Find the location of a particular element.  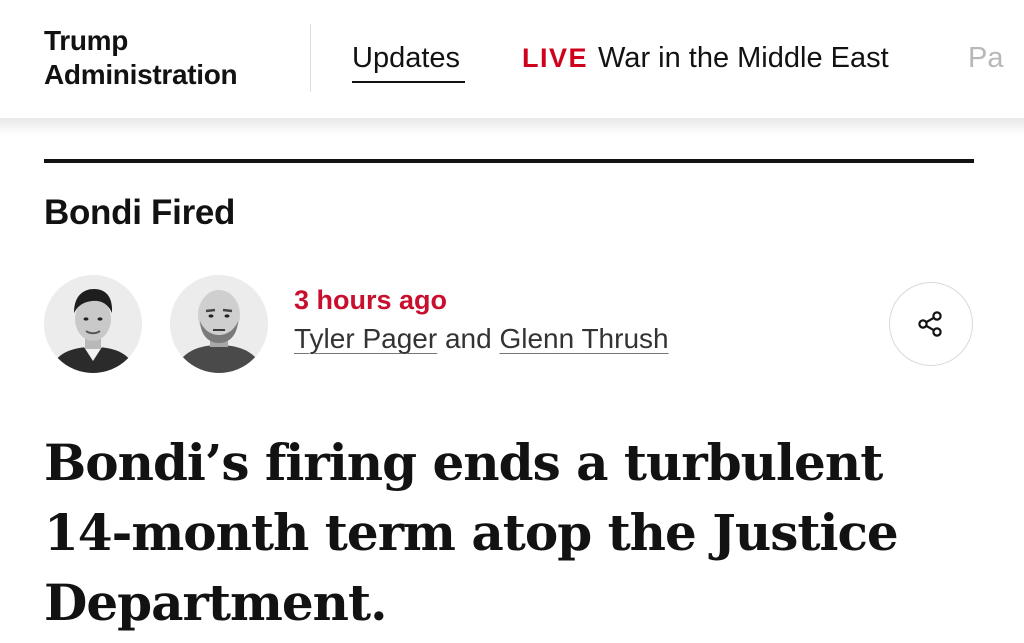

author-link-glenn-thrush: Glenn Thrush is located at coordinates (583, 338).